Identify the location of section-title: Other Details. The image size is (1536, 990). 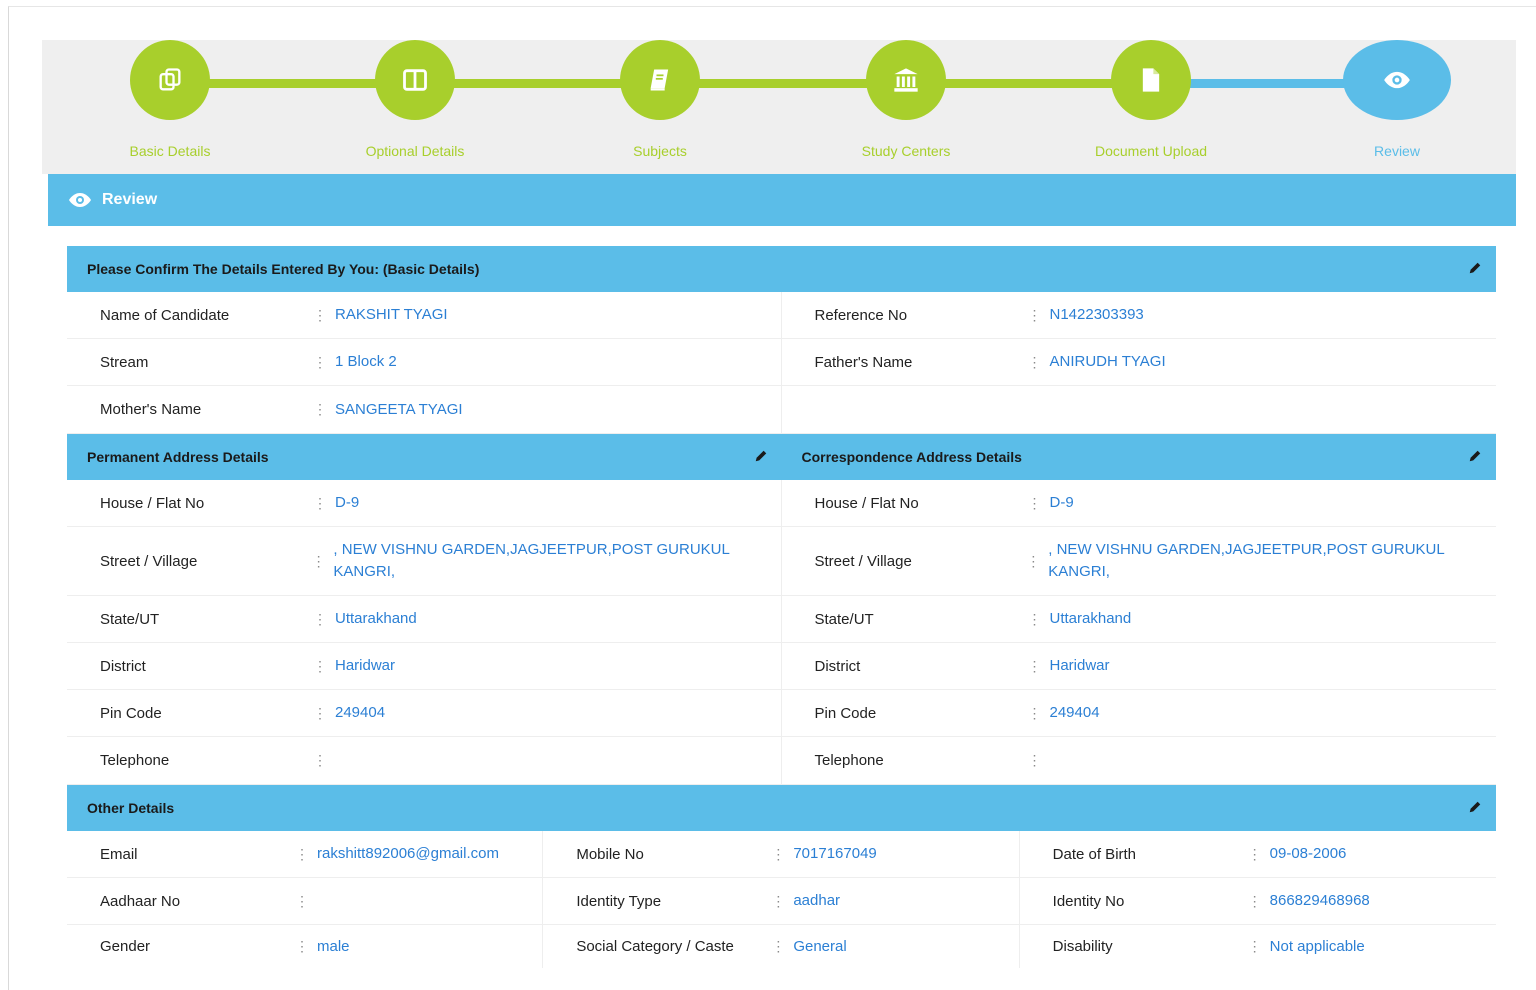
(131, 808).